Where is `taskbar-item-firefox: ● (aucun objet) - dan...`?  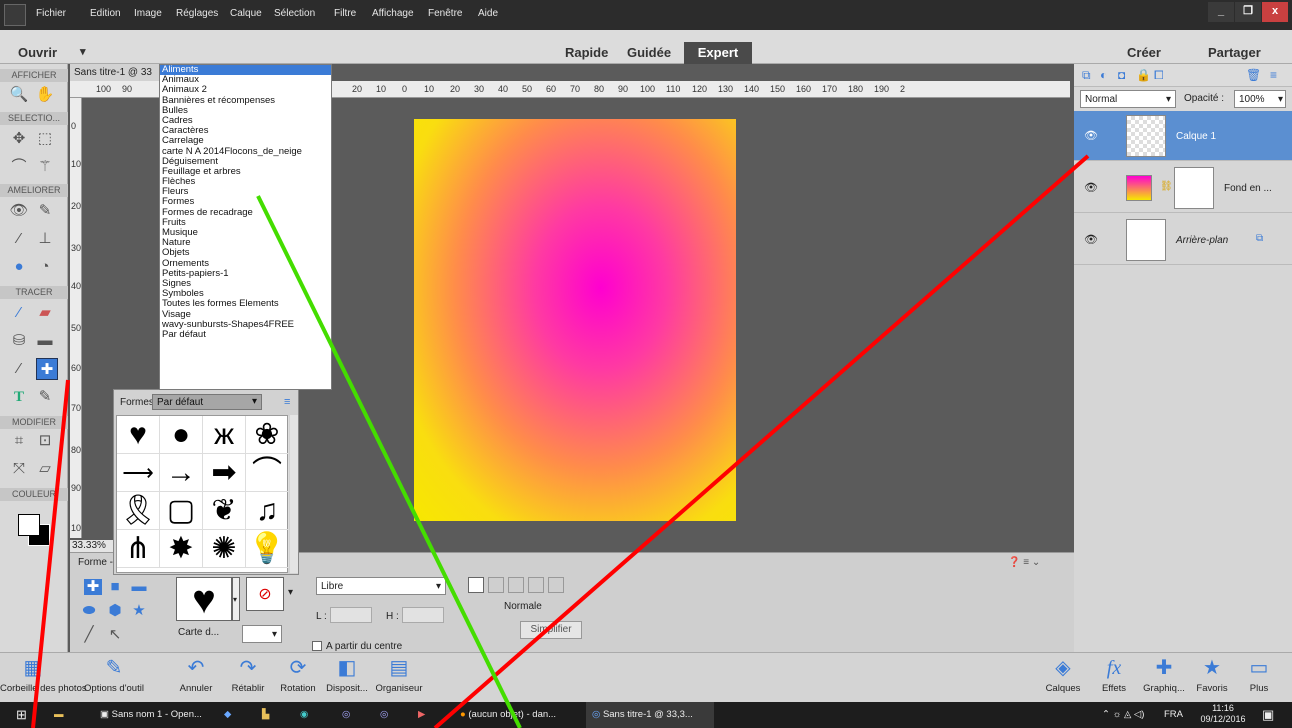
taskbar-item-firefox: ● (aucun objet) - dan... is located at coordinates (506, 715).